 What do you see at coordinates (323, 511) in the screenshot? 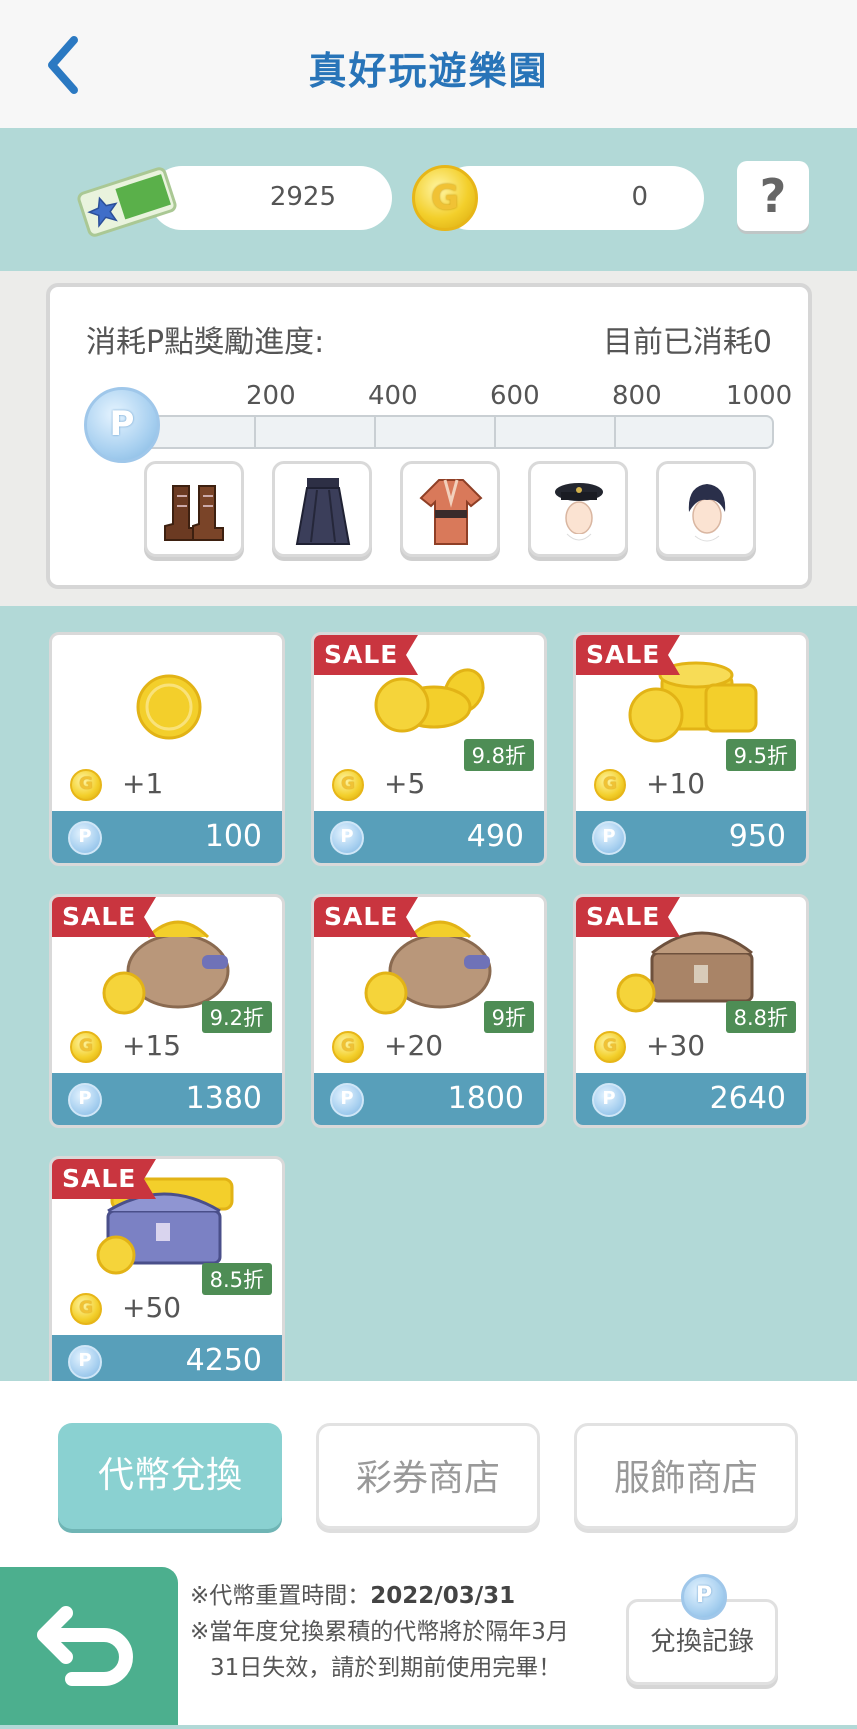
I see `hakama-icon` at bounding box center [323, 511].